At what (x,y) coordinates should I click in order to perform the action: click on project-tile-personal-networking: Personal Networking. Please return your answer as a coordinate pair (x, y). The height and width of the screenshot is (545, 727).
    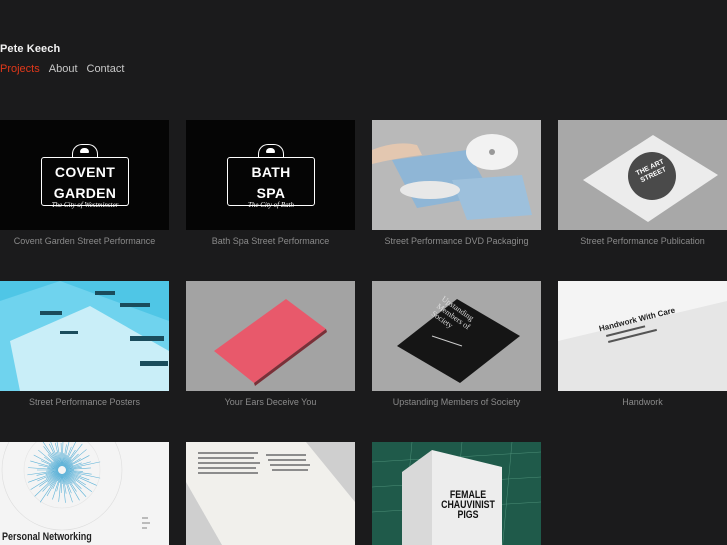
    Looking at the image, I should click on (84, 493).